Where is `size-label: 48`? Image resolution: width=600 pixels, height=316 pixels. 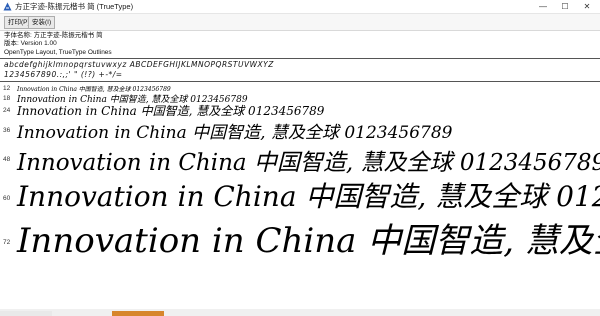 size-label: 48 is located at coordinates (7, 159).